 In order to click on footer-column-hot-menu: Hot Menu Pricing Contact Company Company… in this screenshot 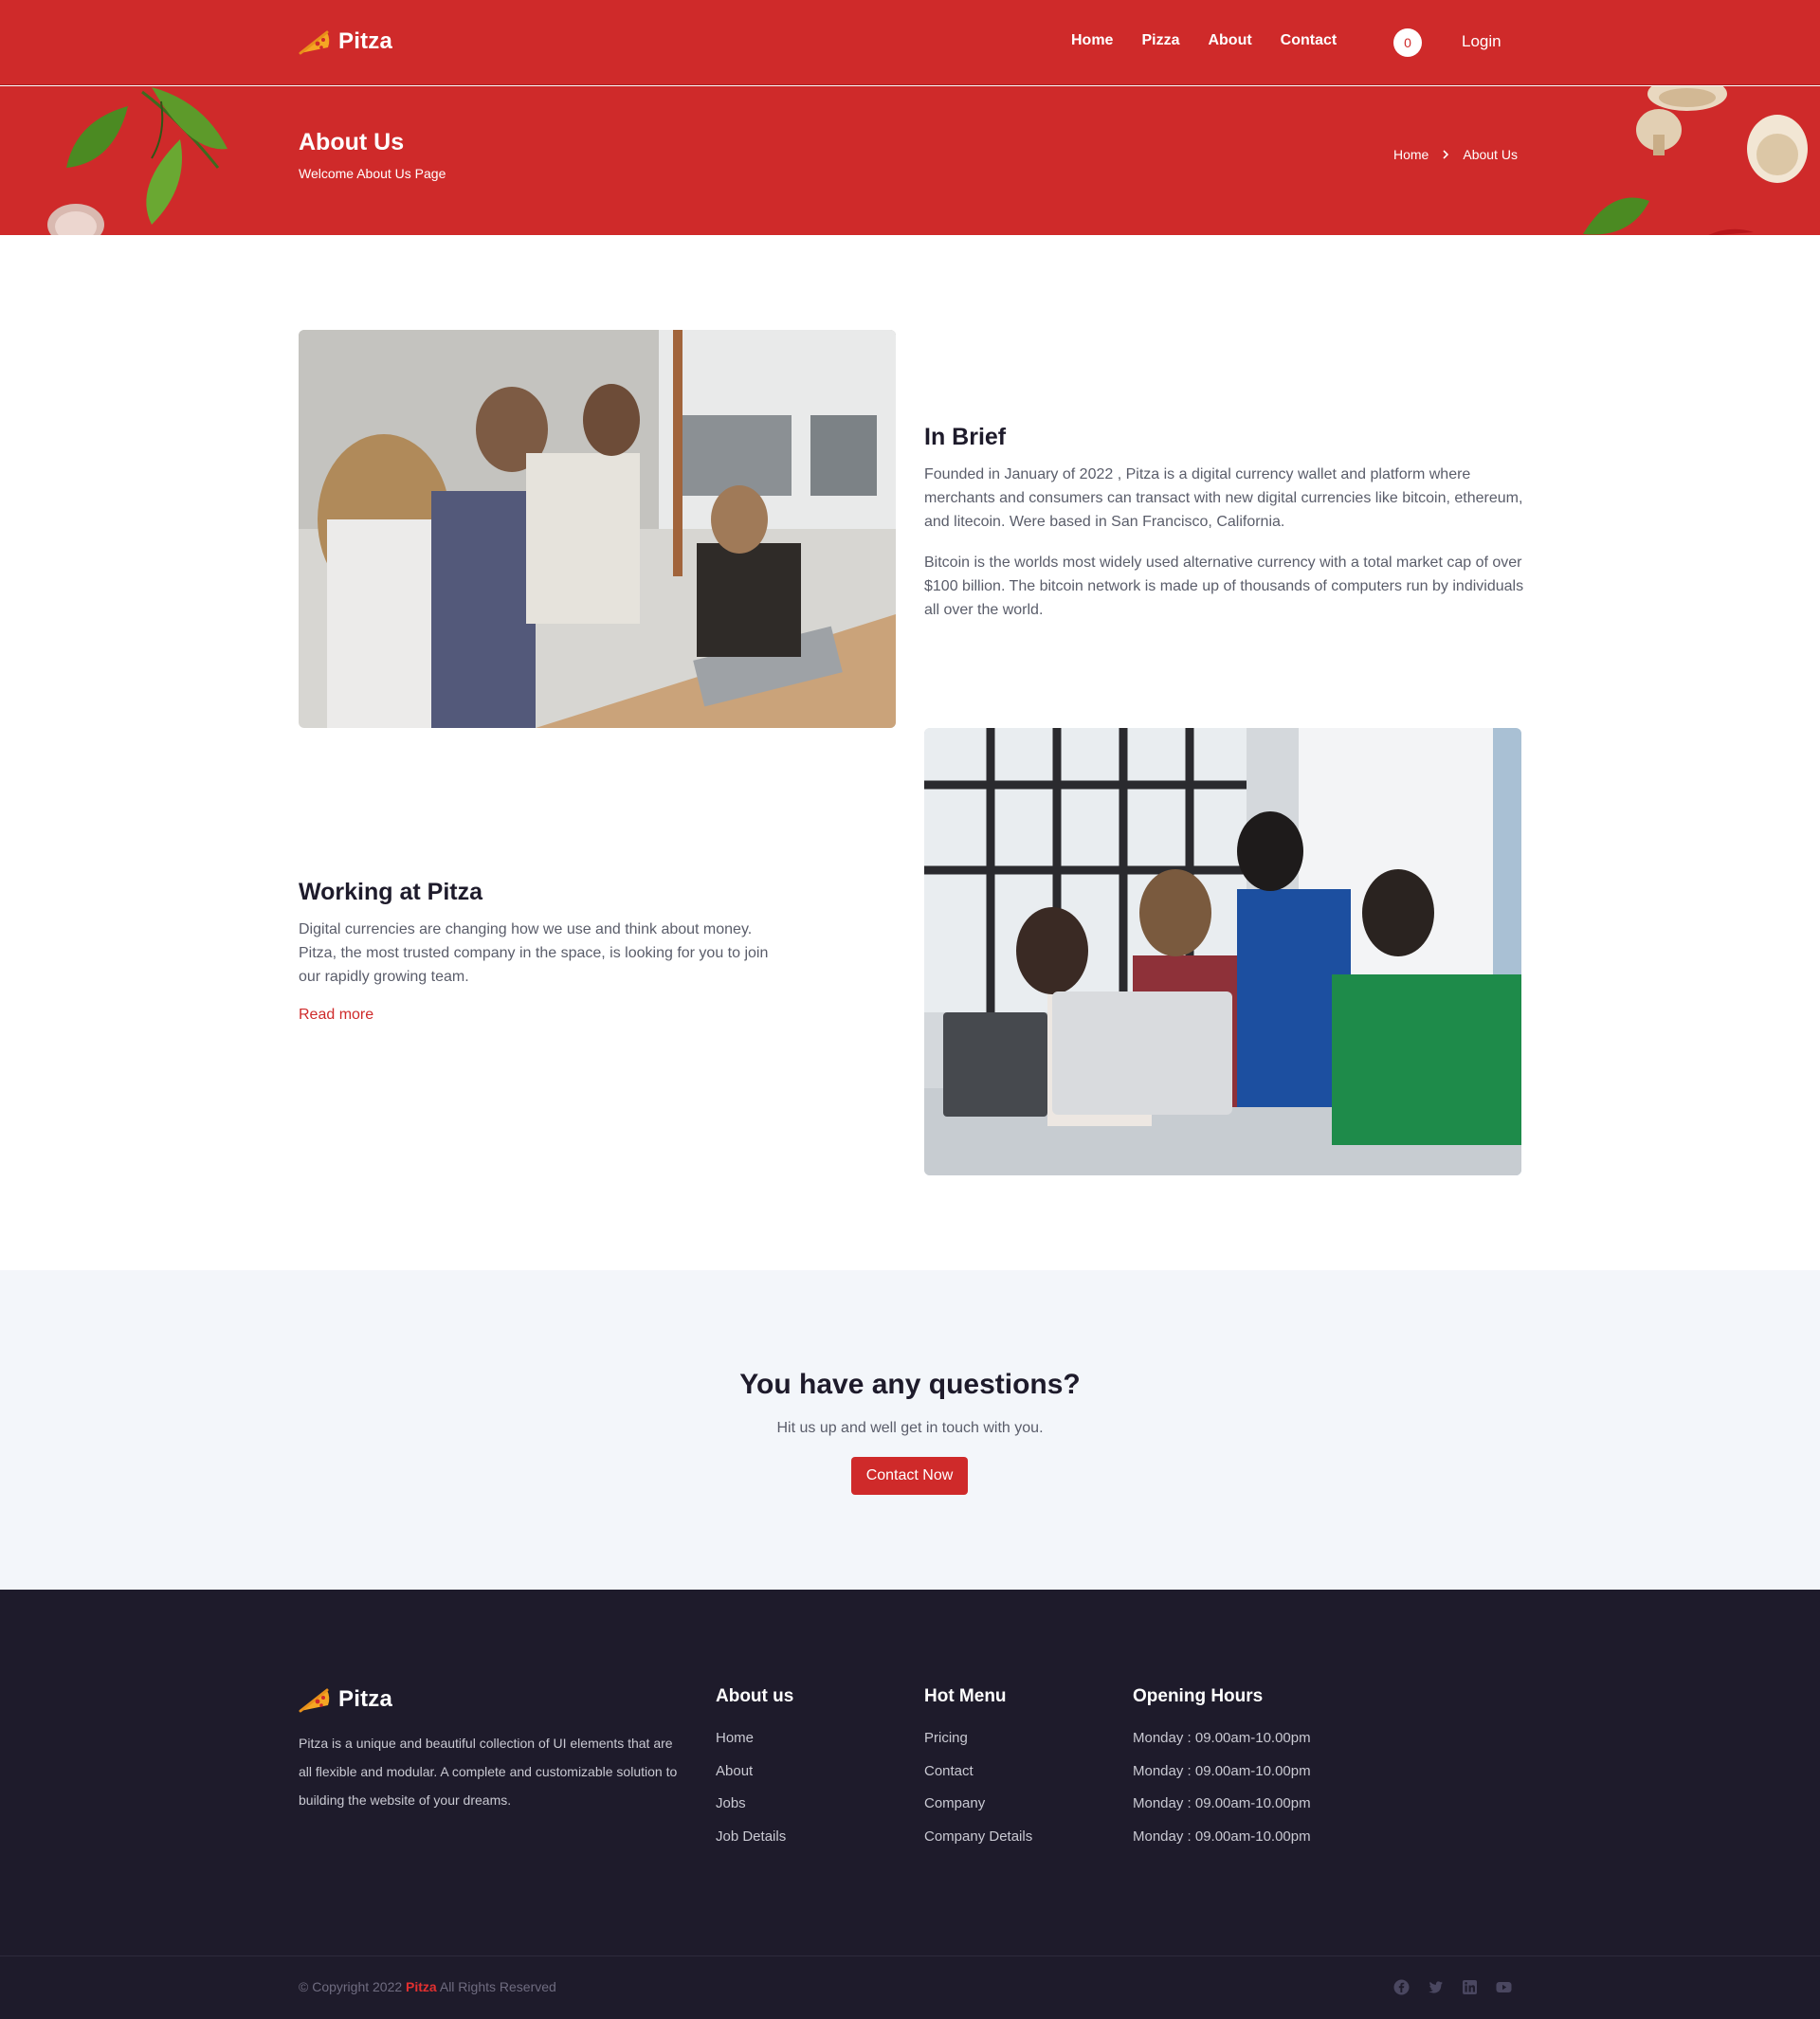, I will do `click(978, 1773)`.